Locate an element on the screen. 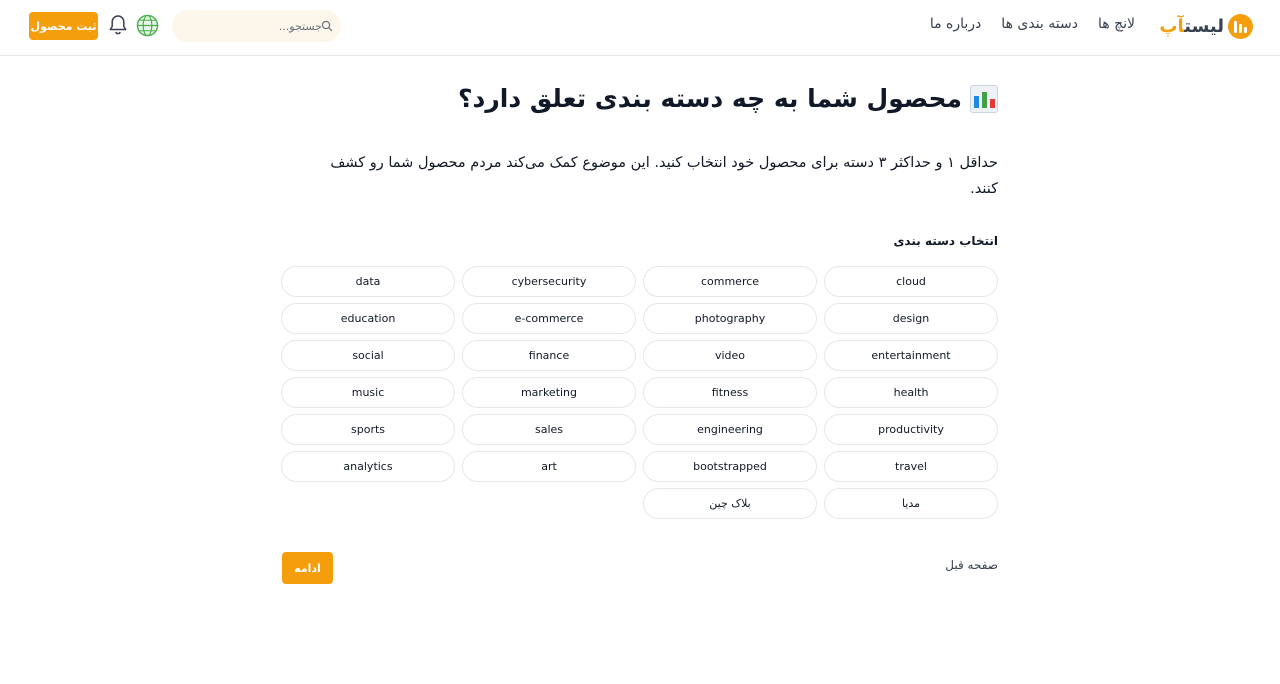 The height and width of the screenshot is (684, 1280). category-chip: بلاک چین is located at coordinates (730, 503).